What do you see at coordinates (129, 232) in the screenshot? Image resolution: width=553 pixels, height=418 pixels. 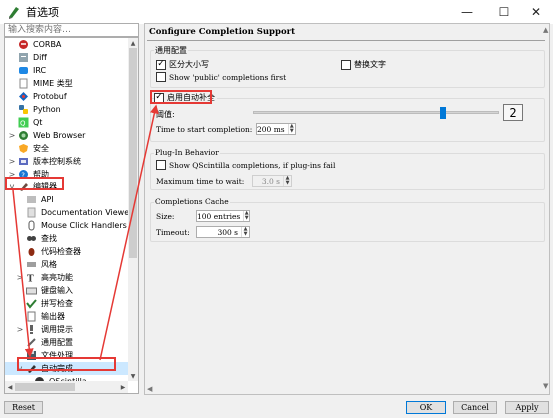 I see `annotation-arrow-enable` at bounding box center [129, 232].